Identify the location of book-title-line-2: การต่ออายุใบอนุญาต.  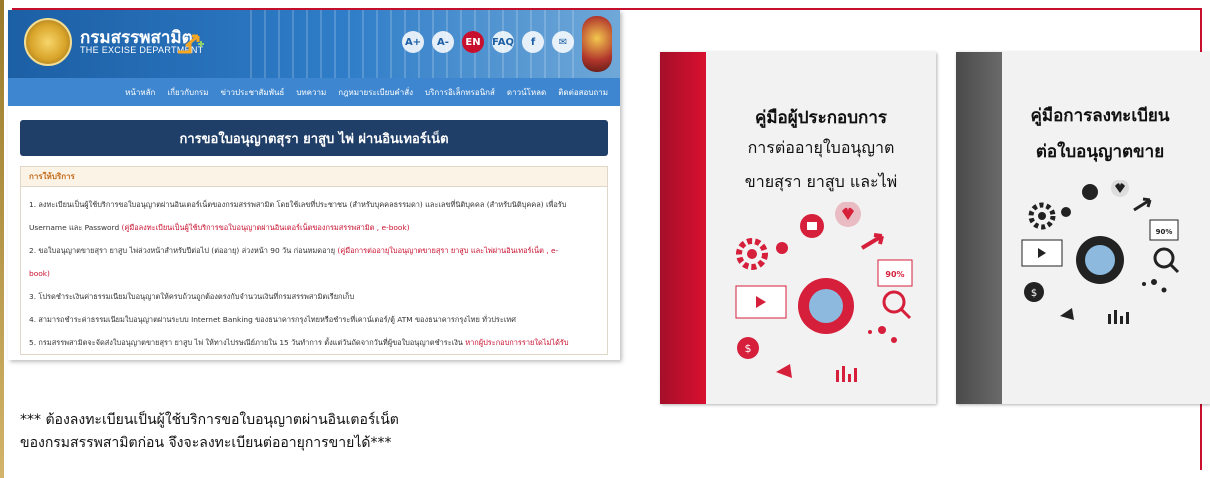
(821, 147).